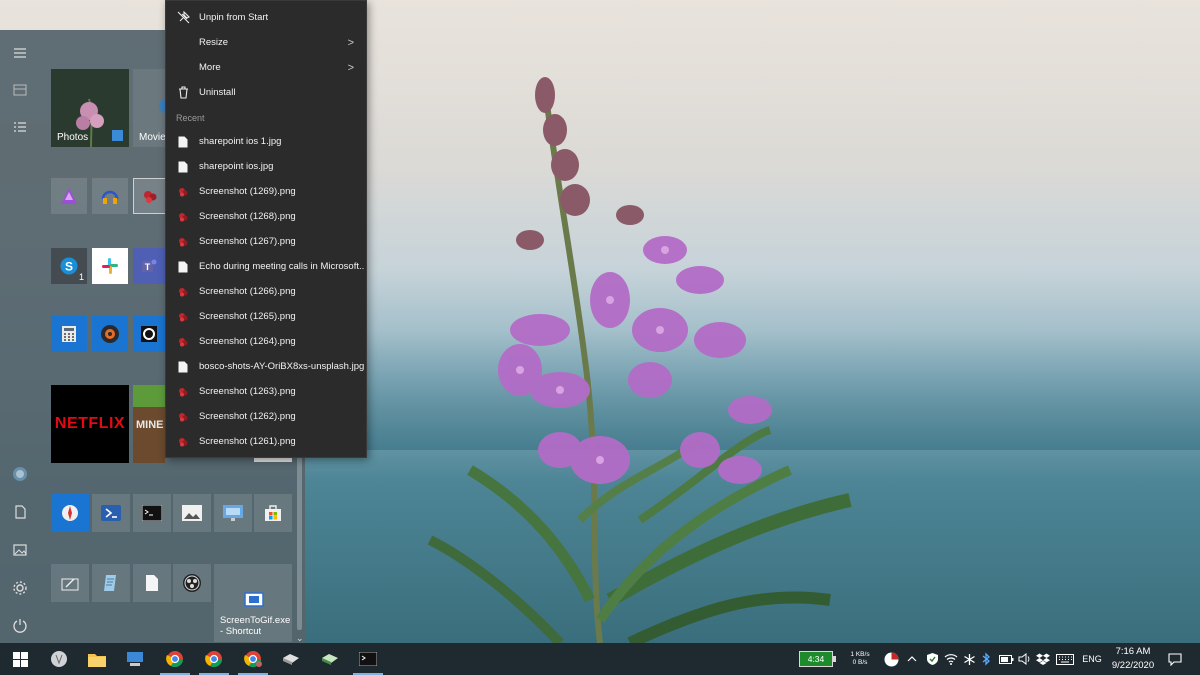 The height and width of the screenshot is (675, 1200). What do you see at coordinates (266, 316) in the screenshot?
I see `recent-file-item: Screenshot (1265).png` at bounding box center [266, 316].